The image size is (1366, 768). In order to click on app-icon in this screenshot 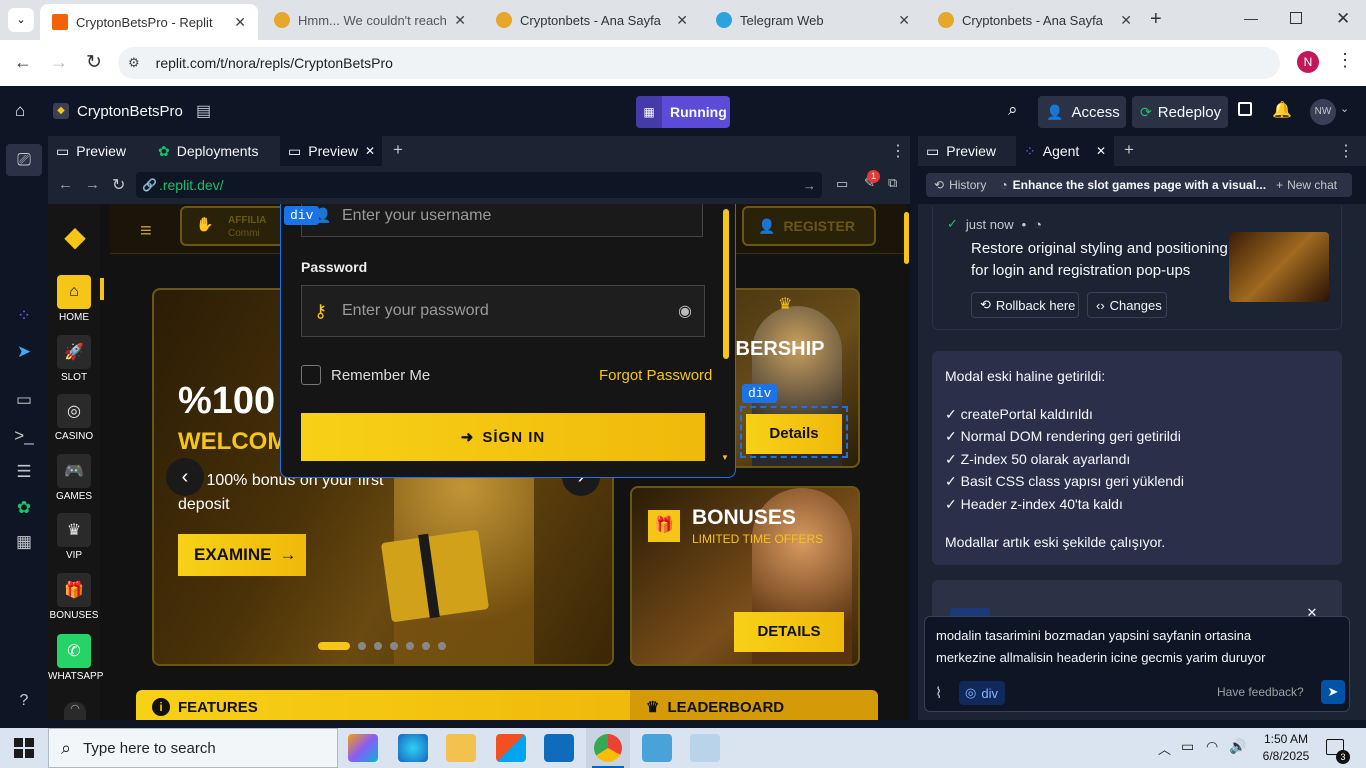, I will do `click(657, 748)`.